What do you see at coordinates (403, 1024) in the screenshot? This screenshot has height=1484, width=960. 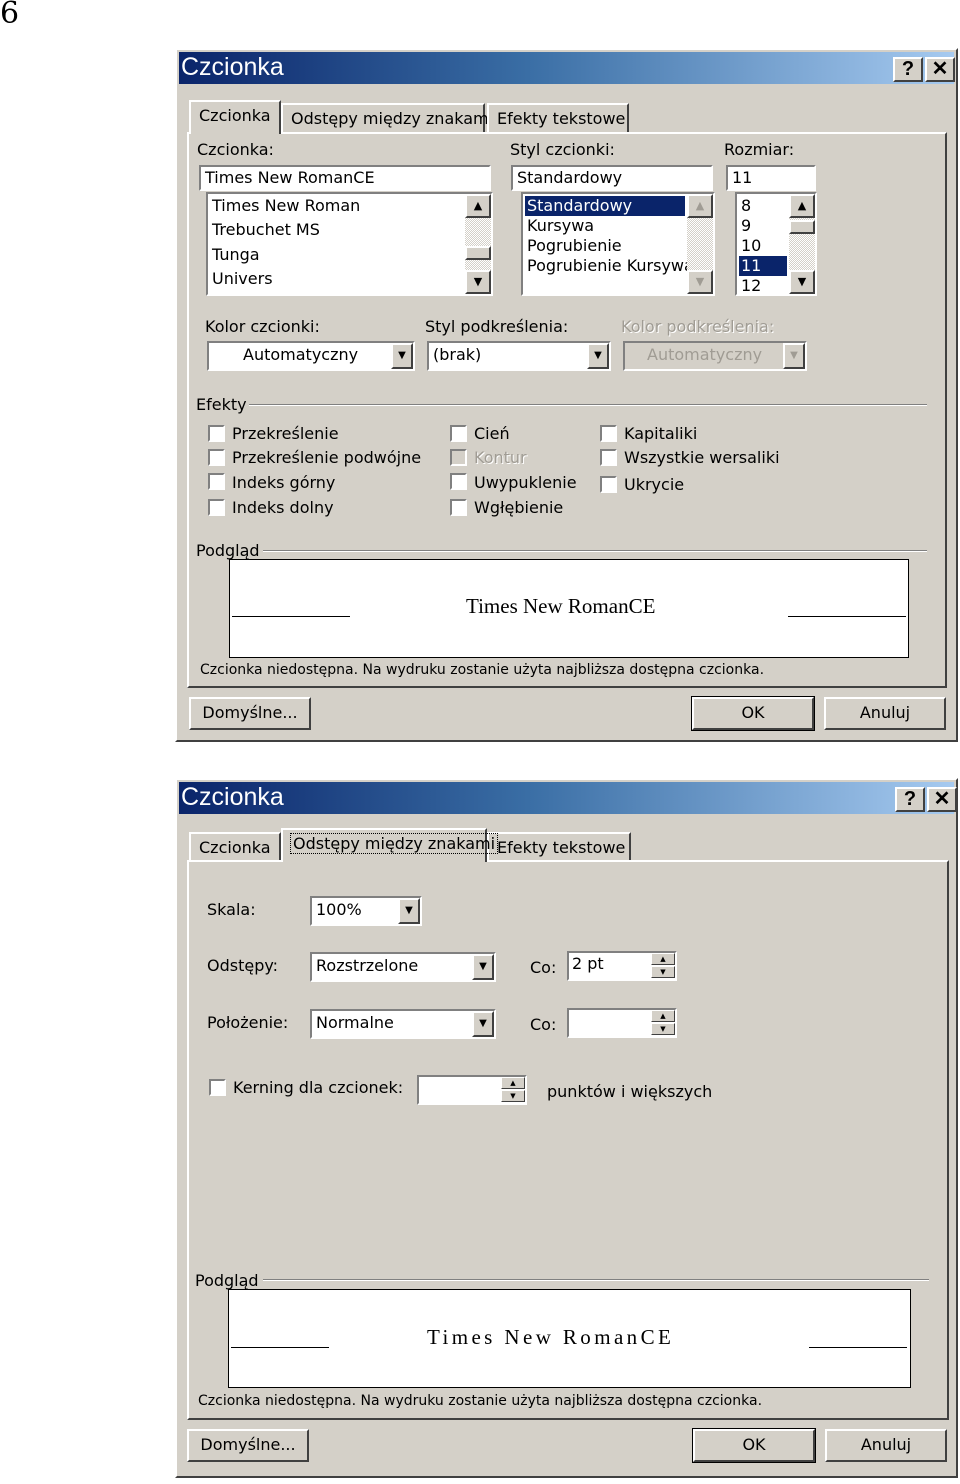 I see `position-select: Normalne ▼` at bounding box center [403, 1024].